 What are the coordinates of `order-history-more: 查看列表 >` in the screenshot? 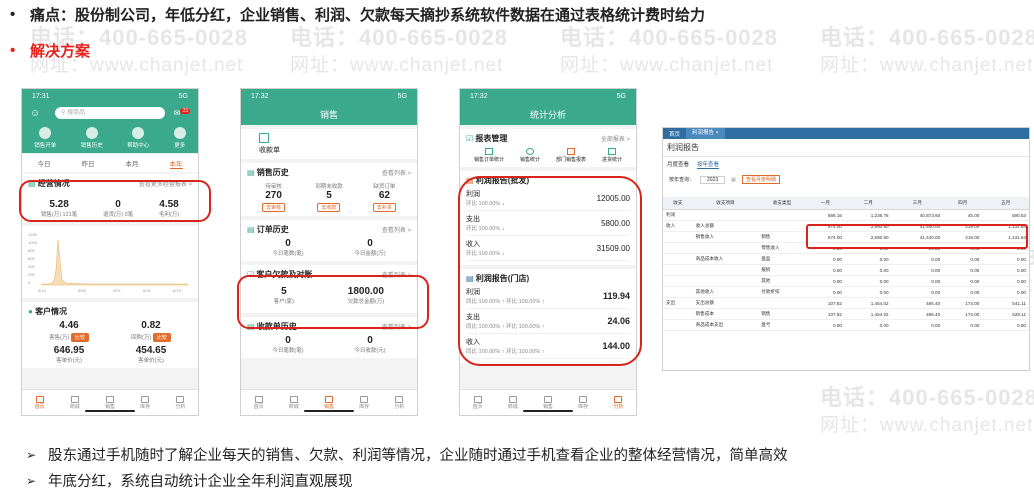 It's located at (396, 229).